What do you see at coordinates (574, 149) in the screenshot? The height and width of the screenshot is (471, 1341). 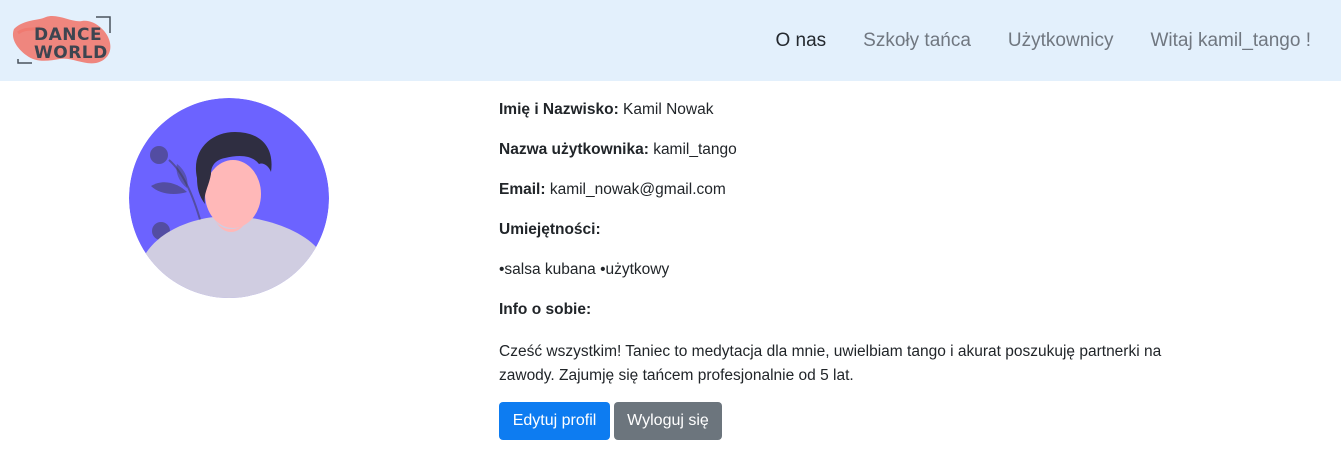 I see `profile-username-label: Nazwa użytkownika:` at bounding box center [574, 149].